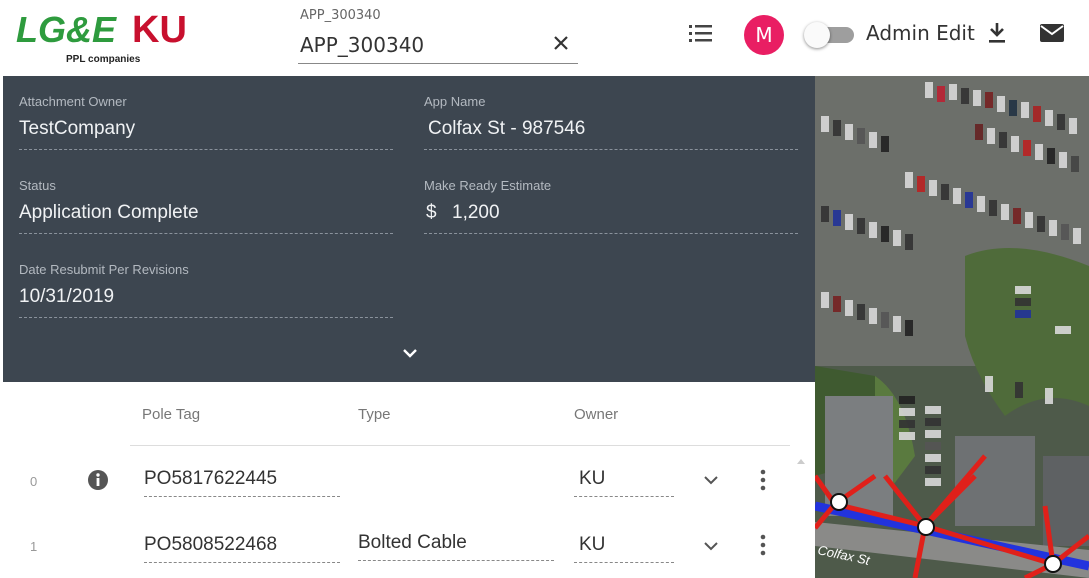  I want to click on row-index: 0, so click(34, 481).